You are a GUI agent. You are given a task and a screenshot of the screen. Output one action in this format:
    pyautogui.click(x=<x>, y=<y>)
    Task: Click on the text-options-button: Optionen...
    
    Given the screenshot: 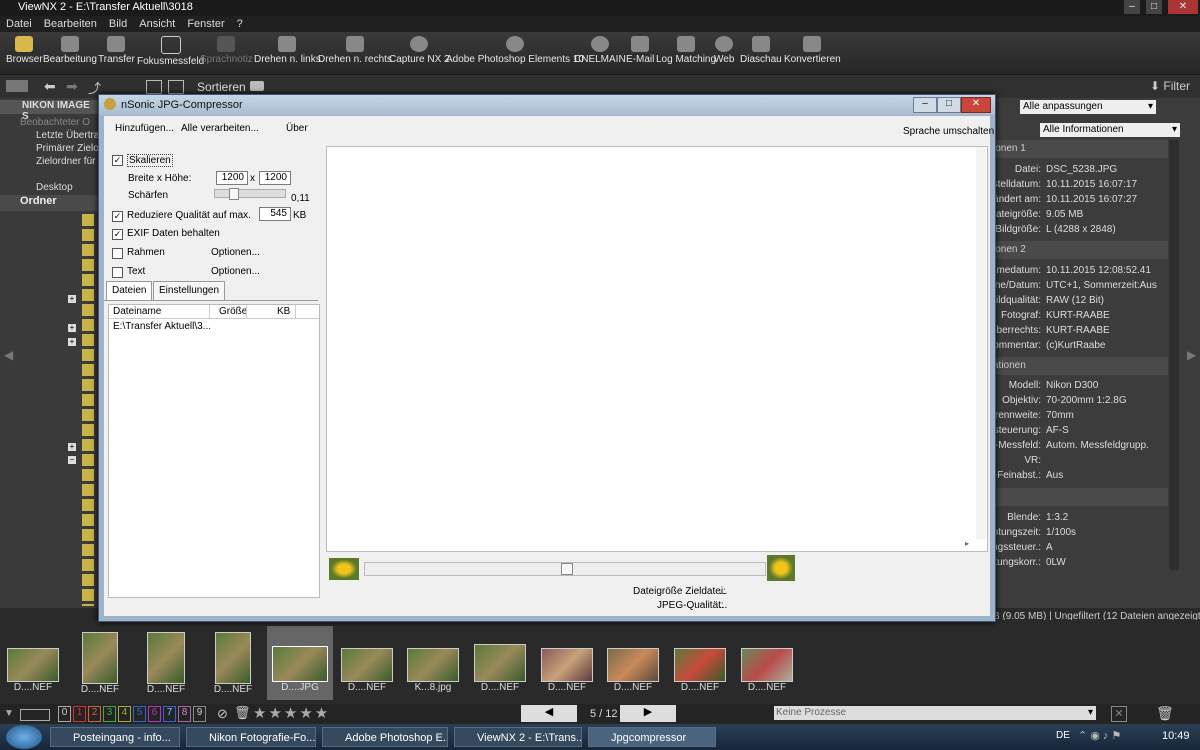 What is the action you would take?
    pyautogui.click(x=235, y=271)
    